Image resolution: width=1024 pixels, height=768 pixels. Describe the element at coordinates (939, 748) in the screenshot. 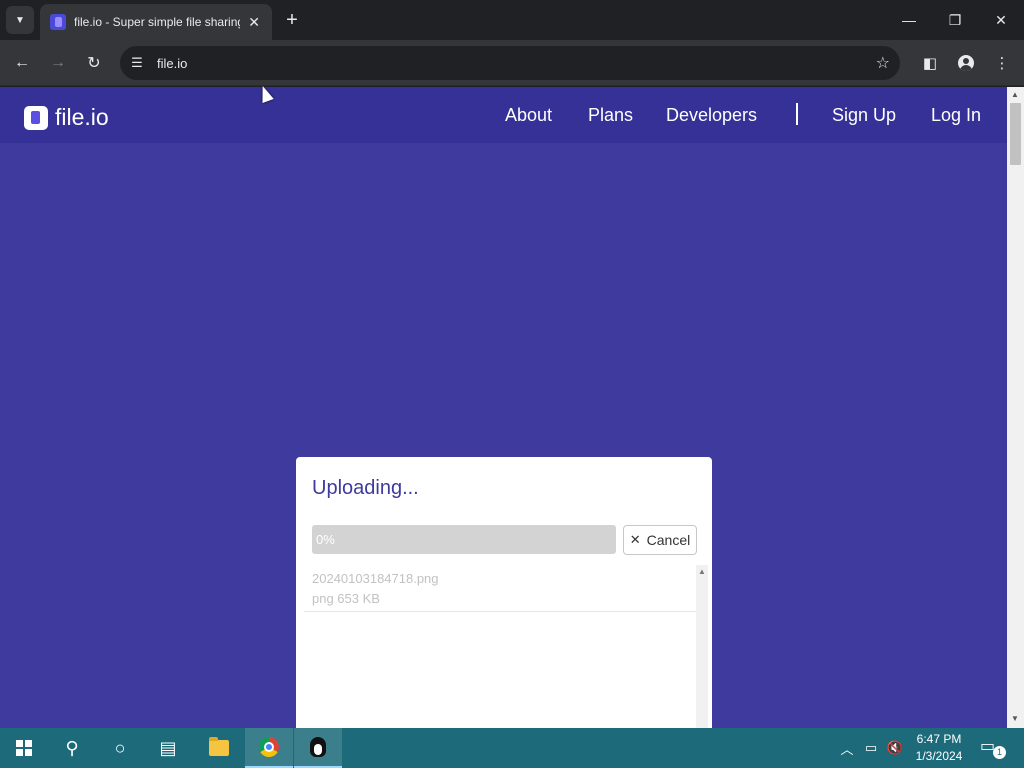

I see `system-clock: 6:47 PM 1/3/2024` at that location.